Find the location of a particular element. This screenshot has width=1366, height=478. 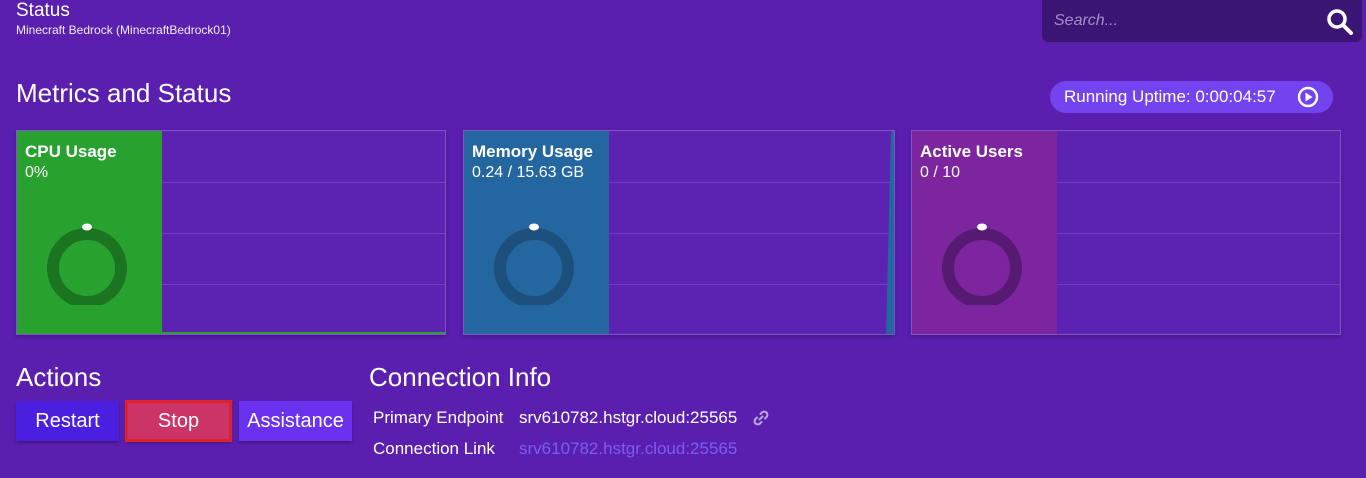

metrics-title: Metrics and Status is located at coordinates (124, 93).